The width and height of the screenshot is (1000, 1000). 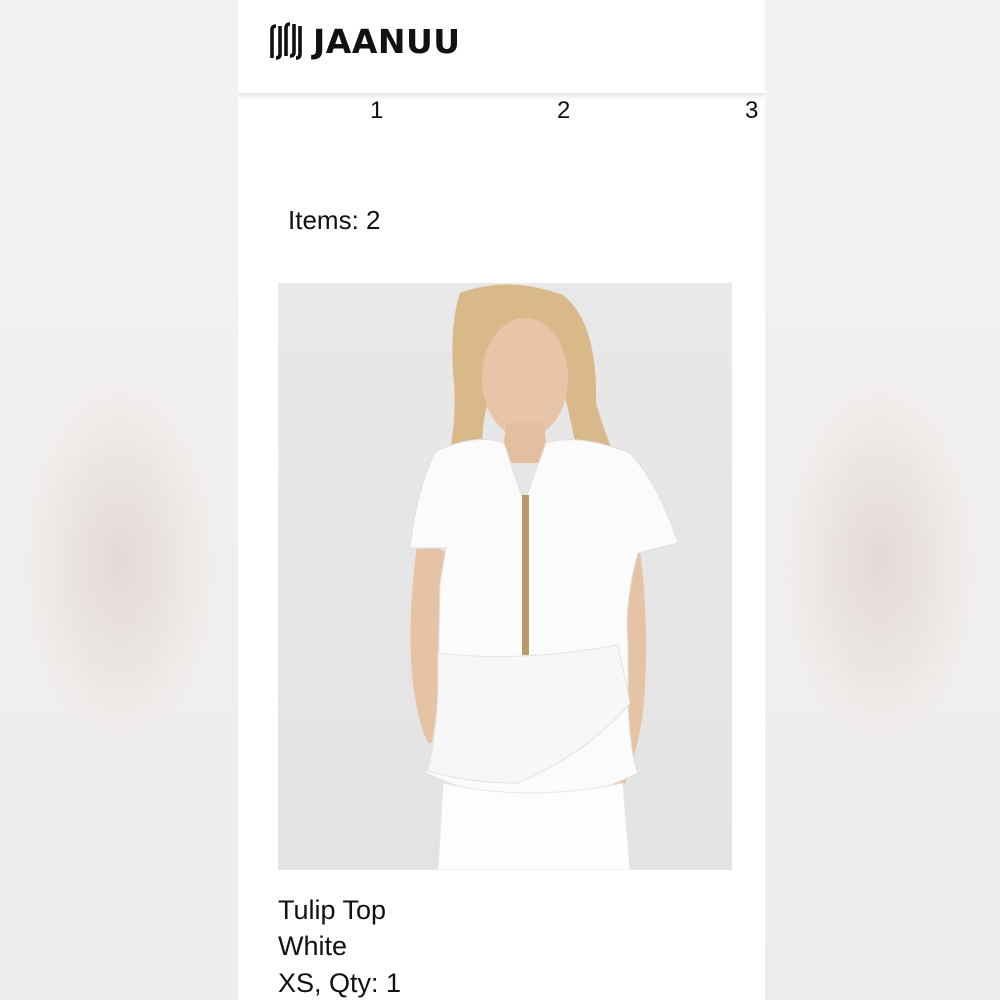 What do you see at coordinates (286, 41) in the screenshot?
I see `jaanuu-logo-icon` at bounding box center [286, 41].